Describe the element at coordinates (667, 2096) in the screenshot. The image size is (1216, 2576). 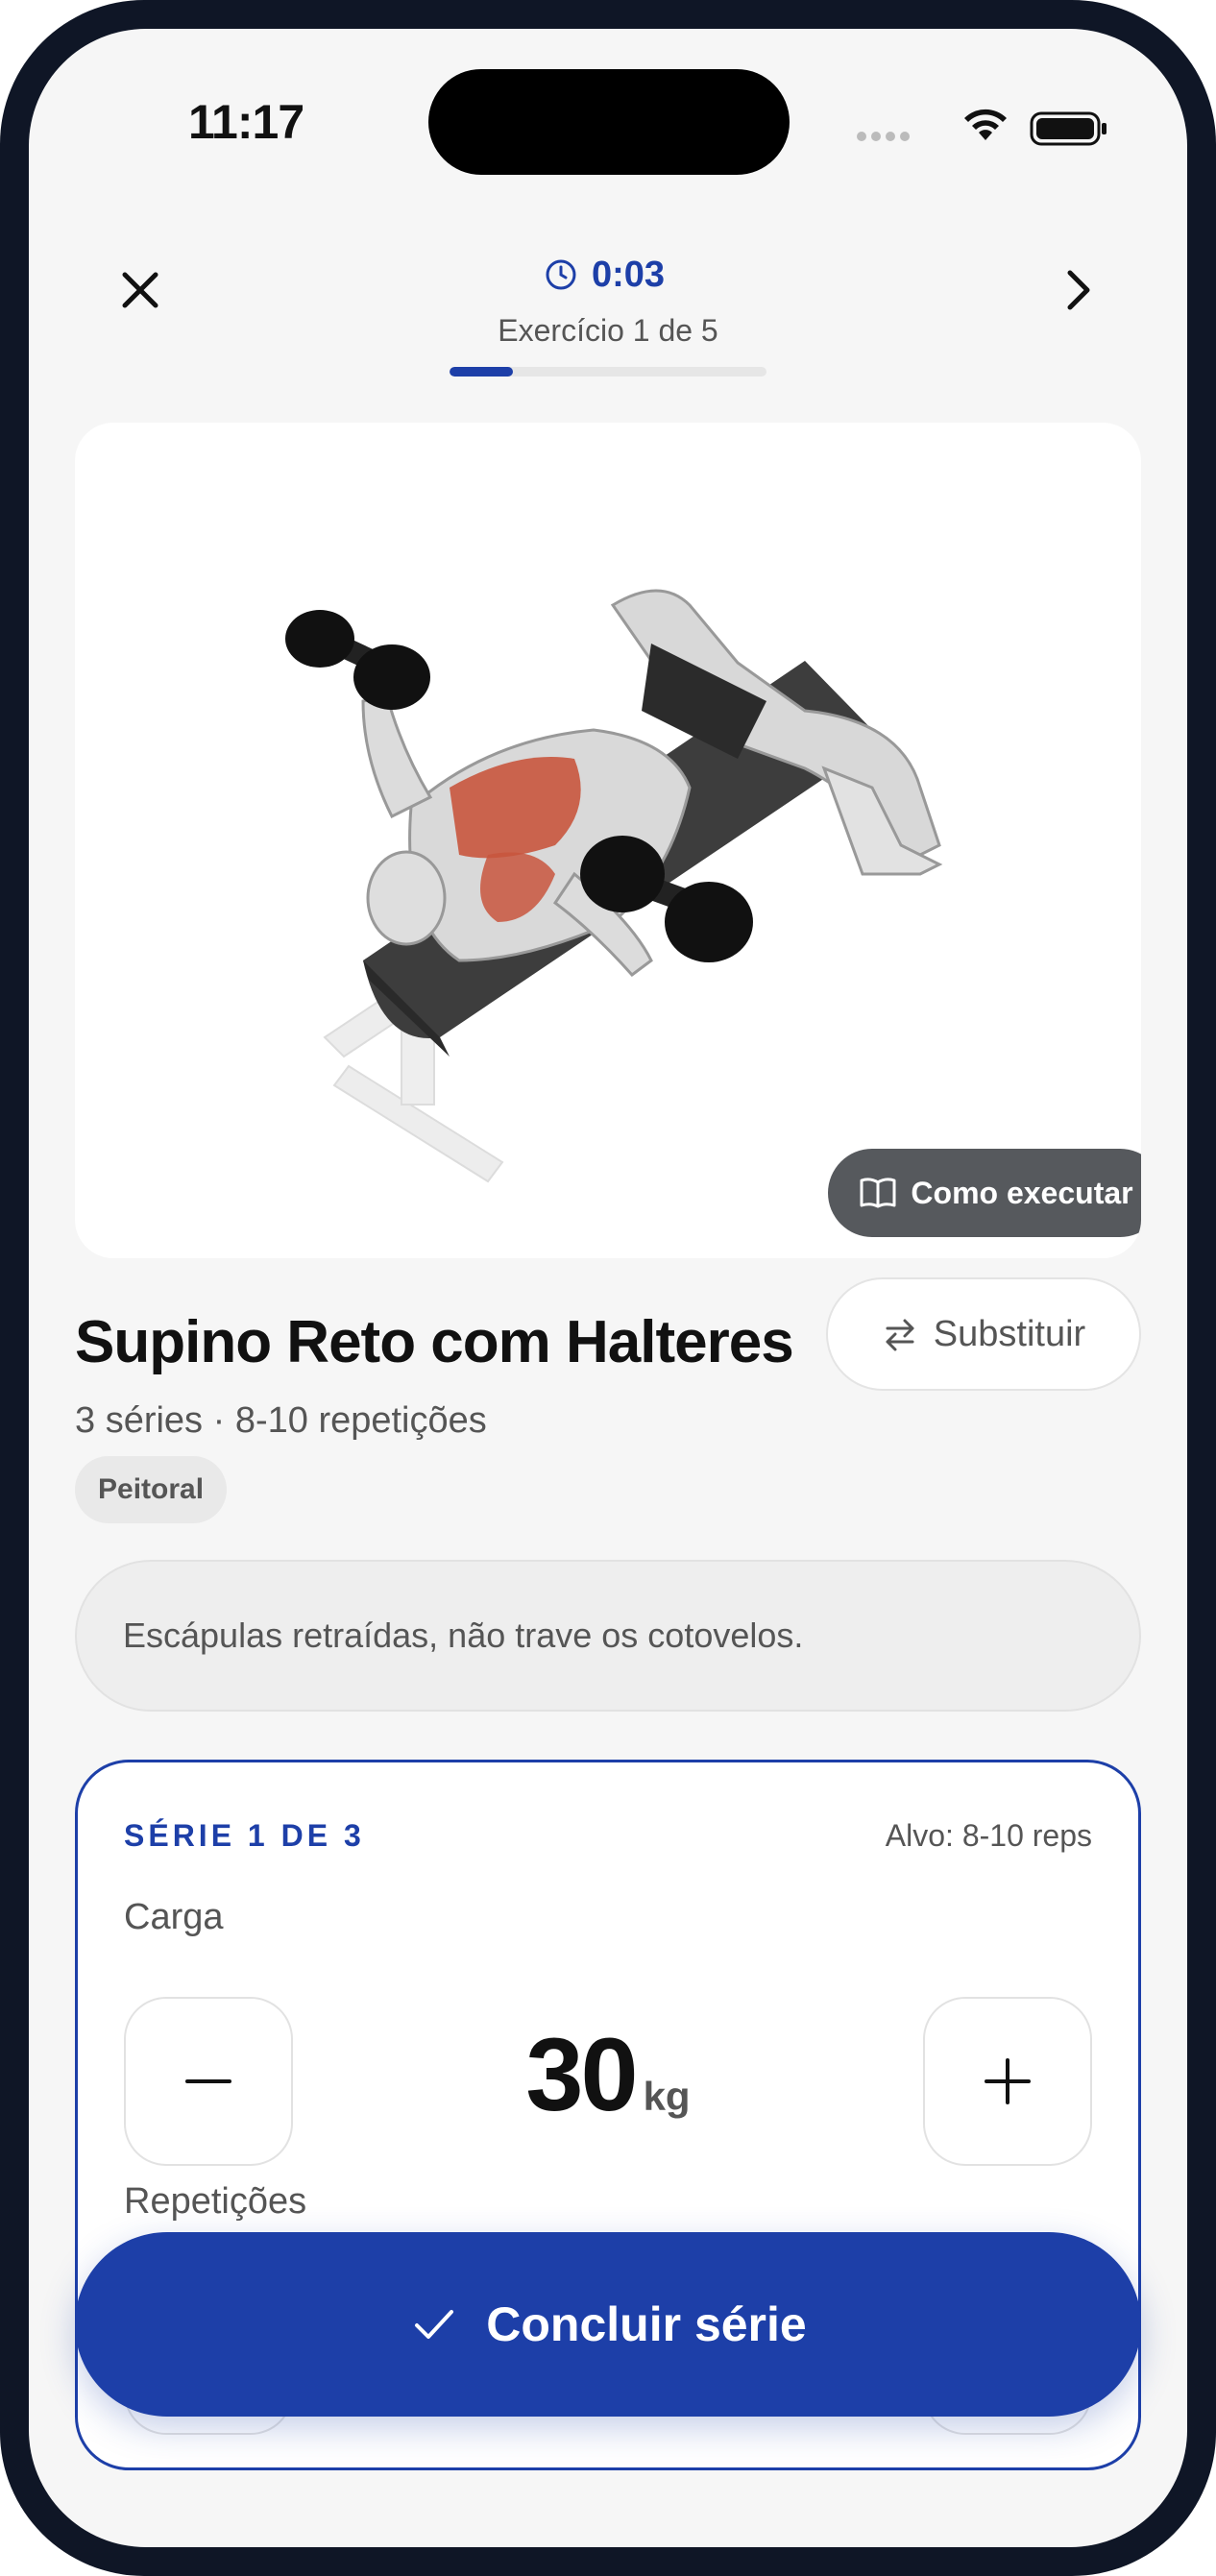
I see `load-unit: kg` at that location.